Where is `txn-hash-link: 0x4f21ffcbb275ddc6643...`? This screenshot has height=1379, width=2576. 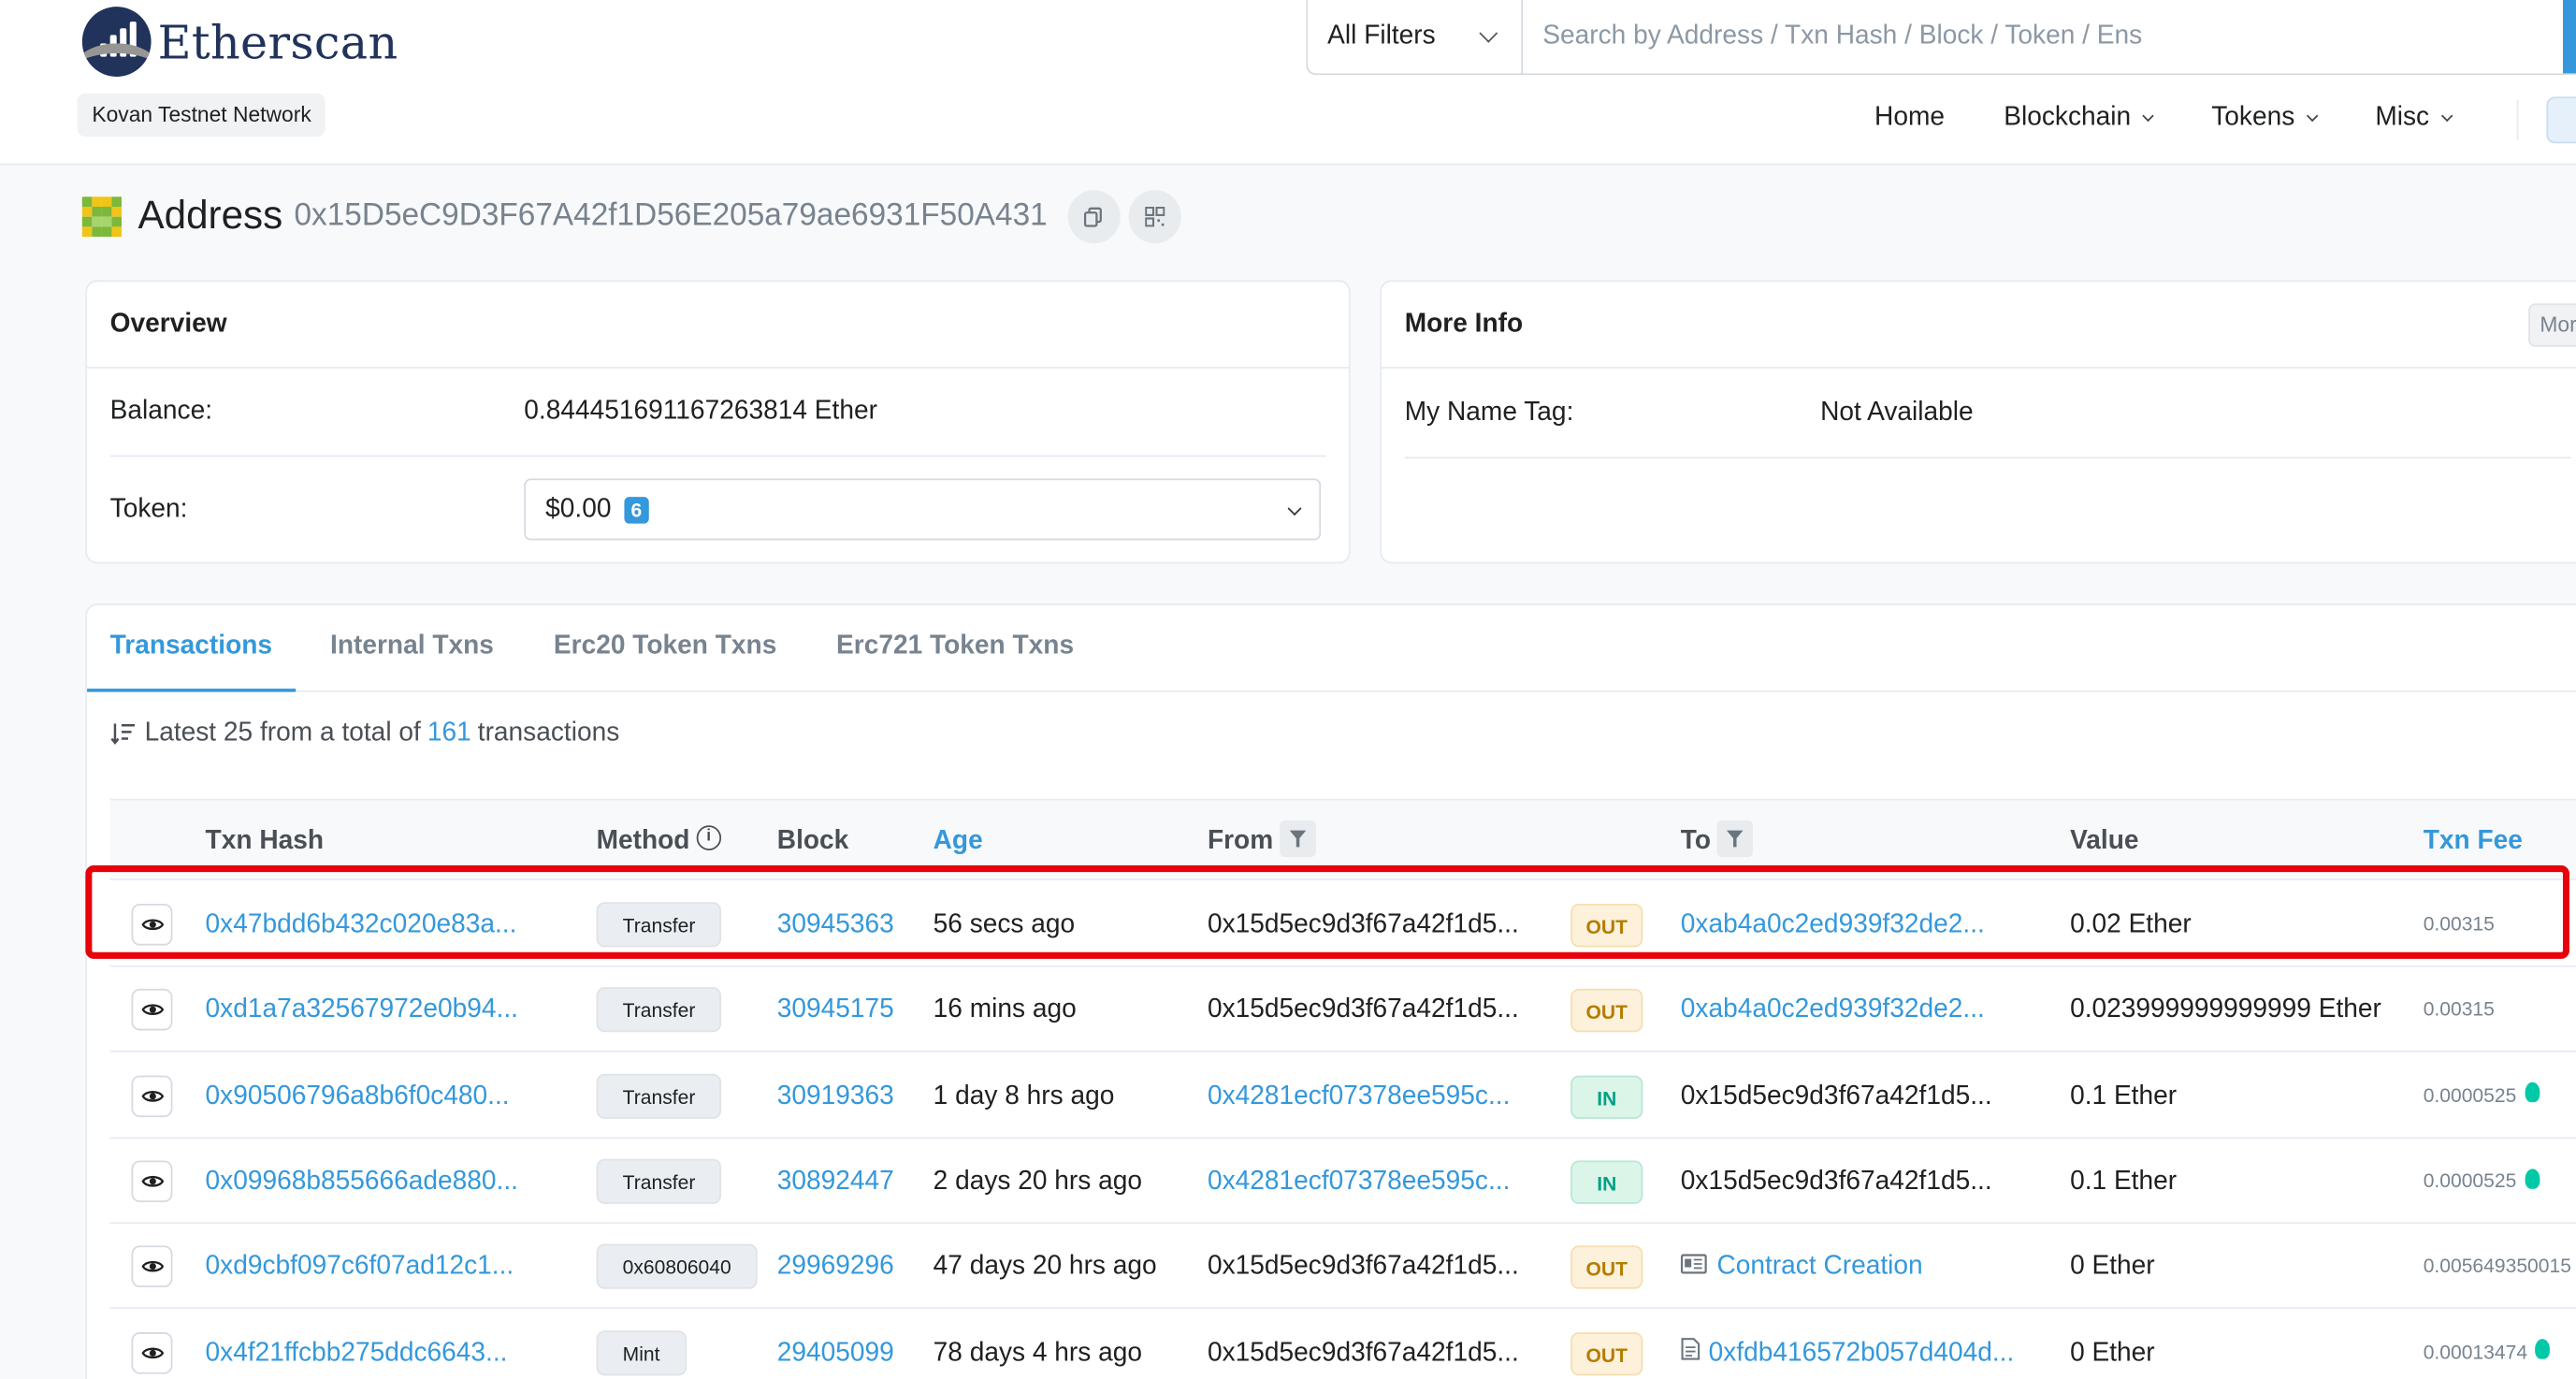 txn-hash-link: 0x4f21ffcbb275ddc6643... is located at coordinates (357, 1344).